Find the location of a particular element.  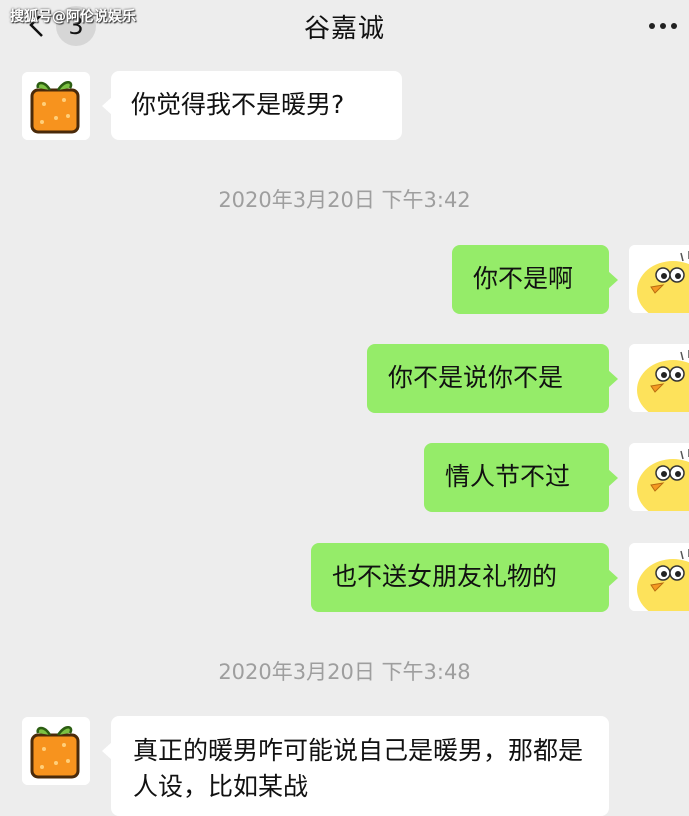

chat-title: 谷嘉诚 is located at coordinates (344, 29).